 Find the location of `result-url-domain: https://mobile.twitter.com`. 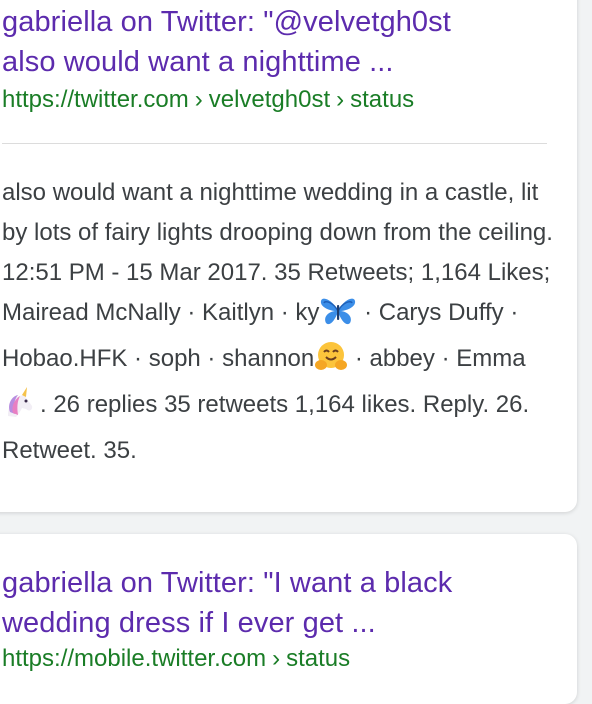

result-url-domain: https://mobile.twitter.com is located at coordinates (134, 658).